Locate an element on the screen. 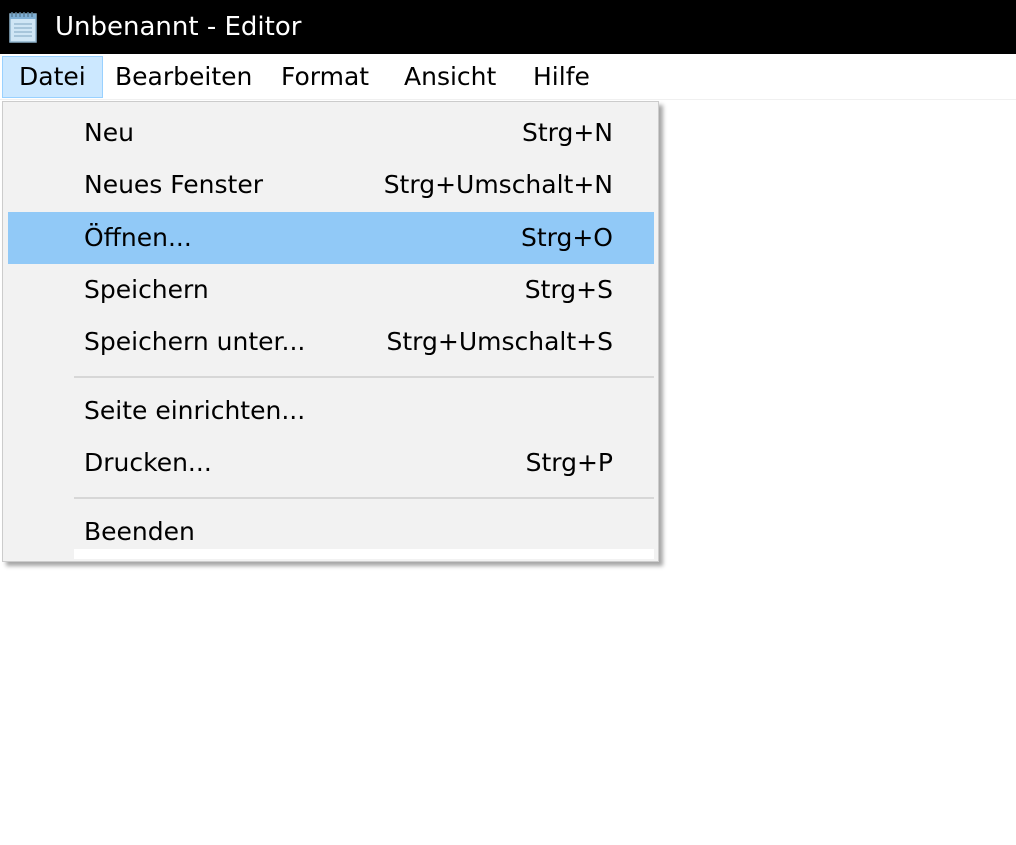 The width and height of the screenshot is (1016, 845). menu-ansicht: Ansicht is located at coordinates (450, 77).